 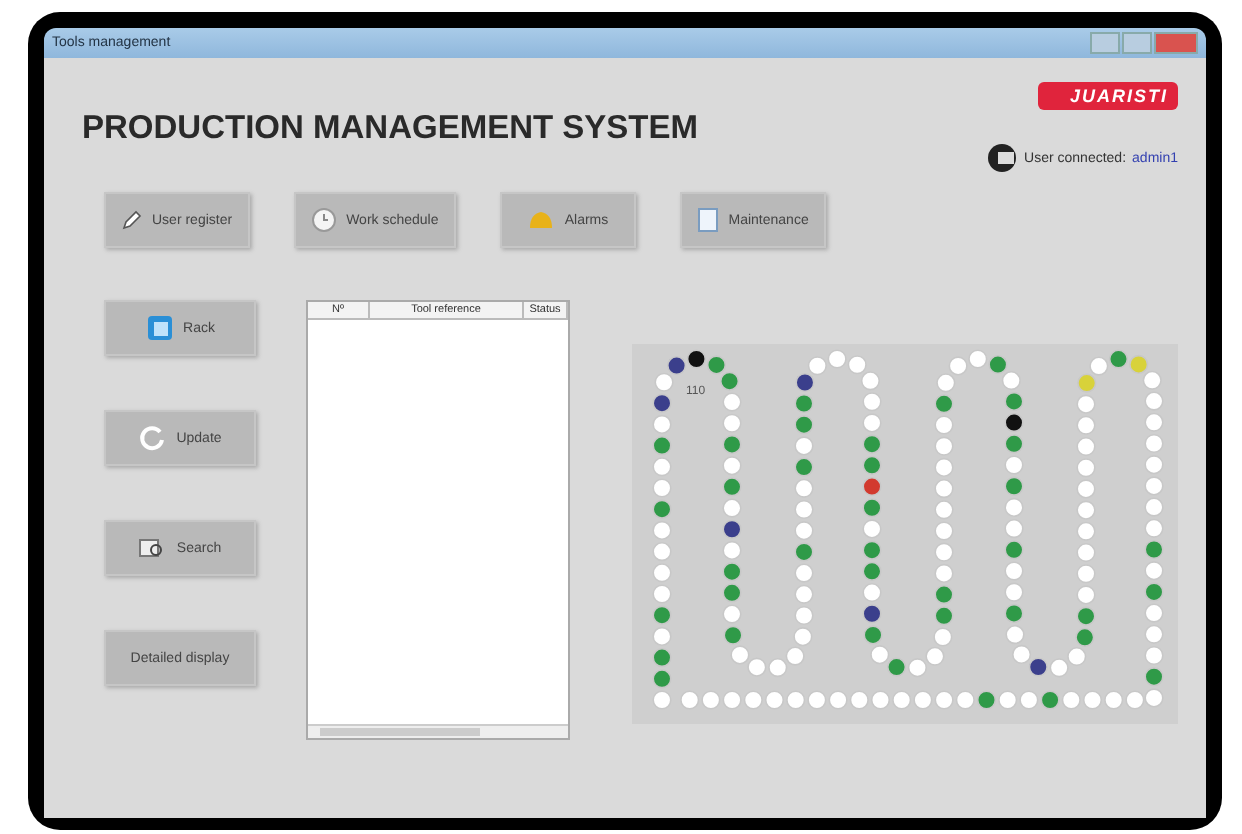 What do you see at coordinates (152, 438) in the screenshot?
I see `refresh-icon` at bounding box center [152, 438].